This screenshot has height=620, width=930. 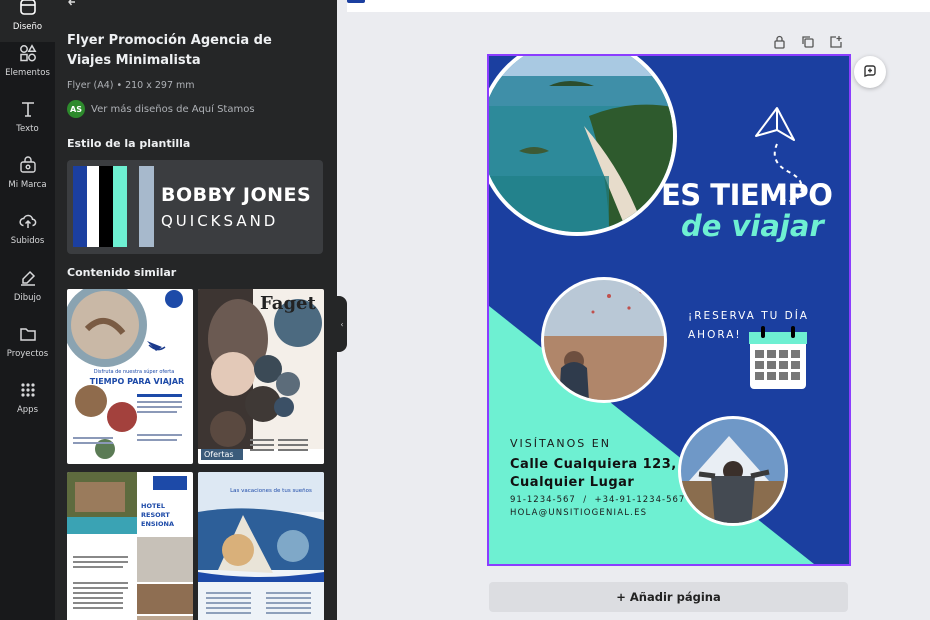 I want to click on author-link: AS Ver más diseños de Aquí Stamos, so click(x=161, y=109).